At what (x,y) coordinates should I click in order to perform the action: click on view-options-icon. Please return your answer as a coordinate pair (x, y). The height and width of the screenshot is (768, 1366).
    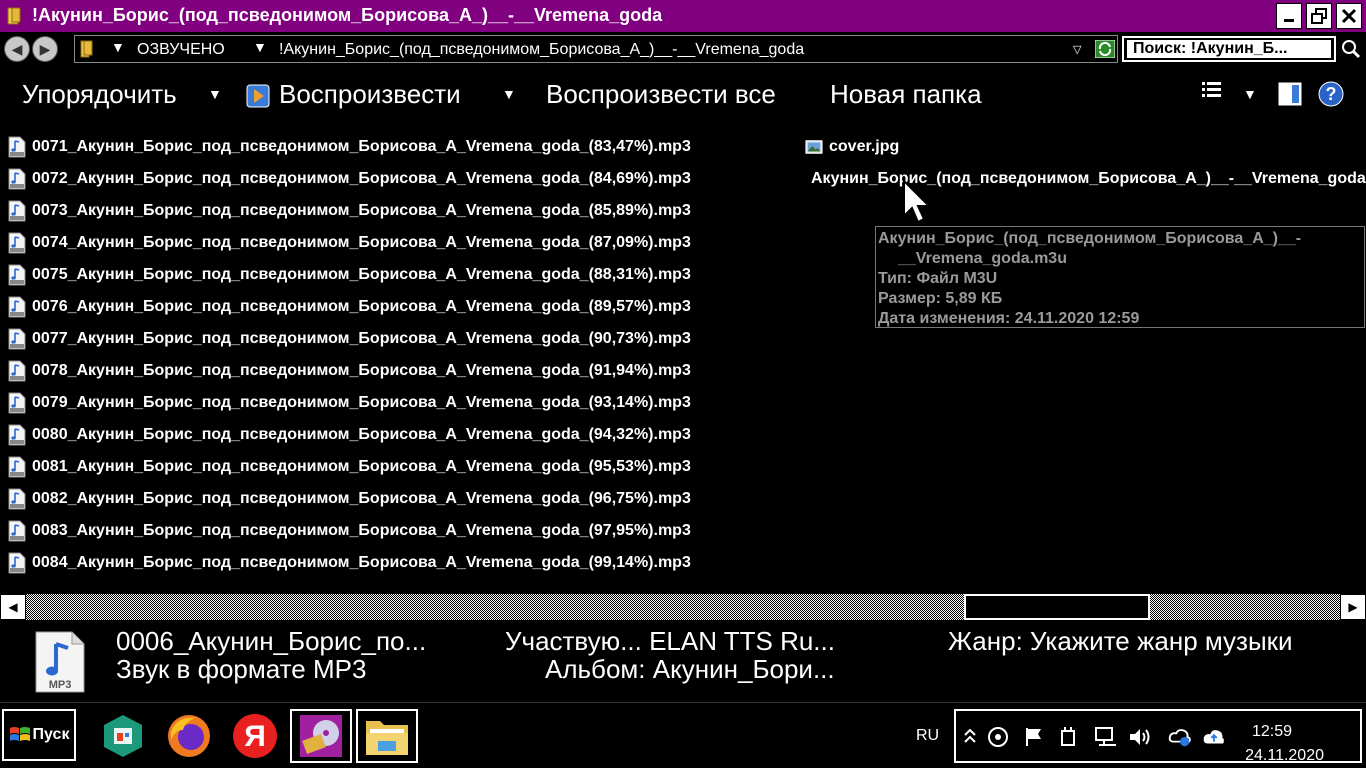
    Looking at the image, I should click on (1212, 91).